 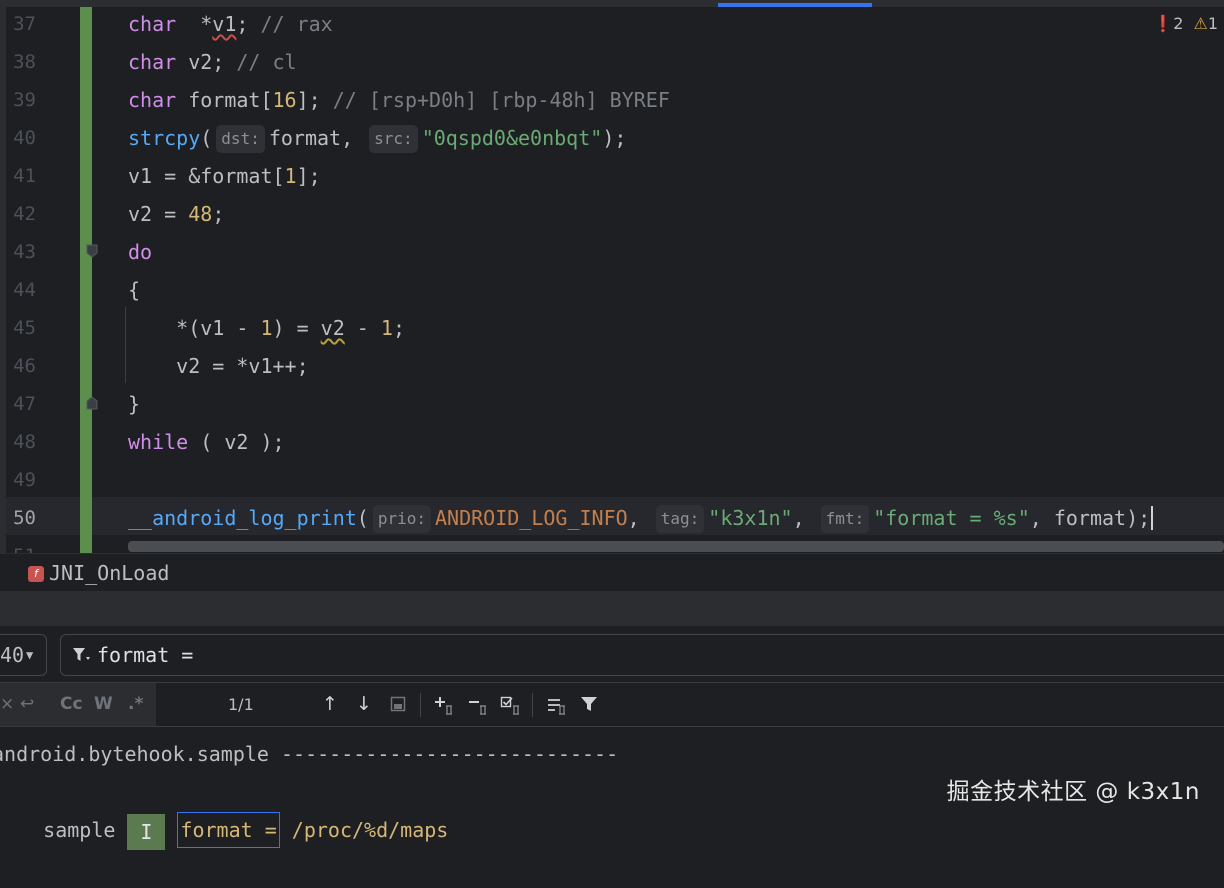 I want to click on code-text: *(v1 - 1) = v2 - 1;, so click(x=266, y=328).